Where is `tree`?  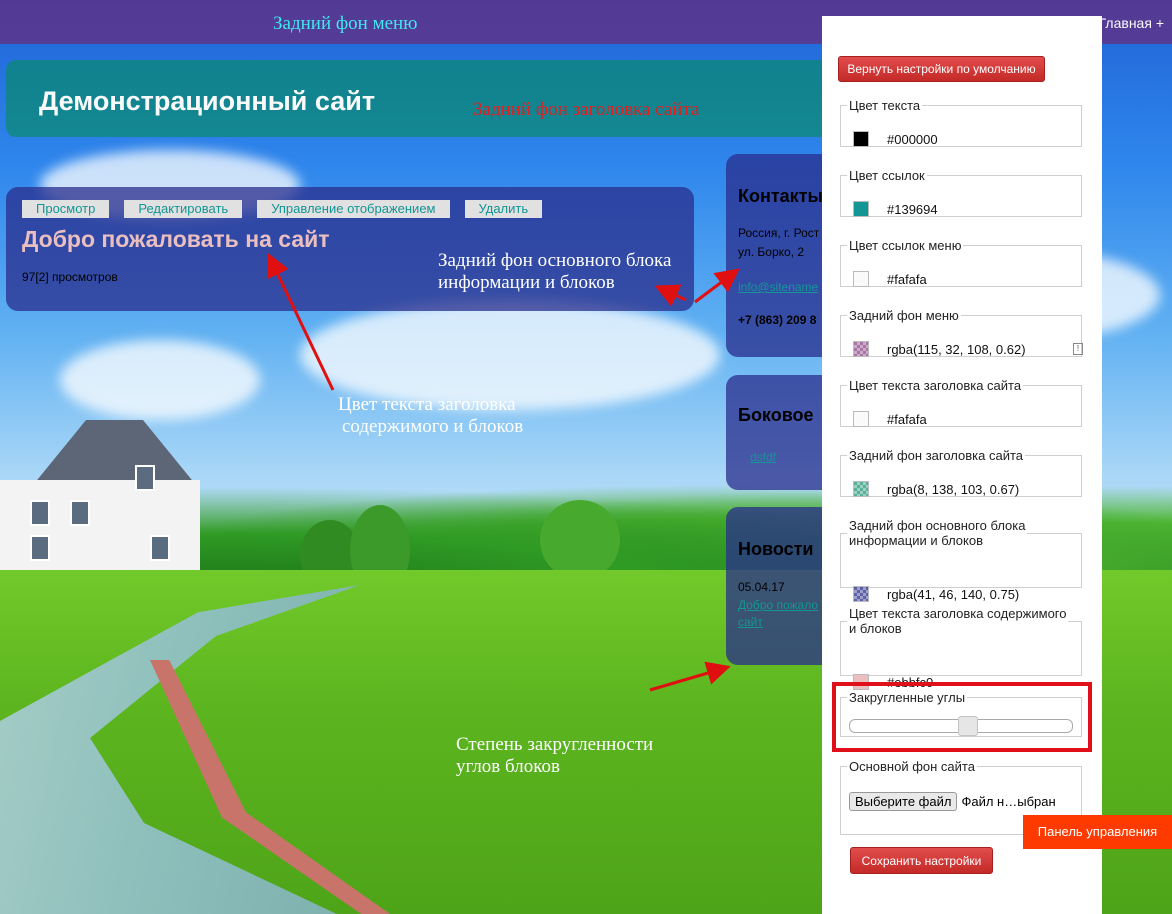 tree is located at coordinates (580, 540).